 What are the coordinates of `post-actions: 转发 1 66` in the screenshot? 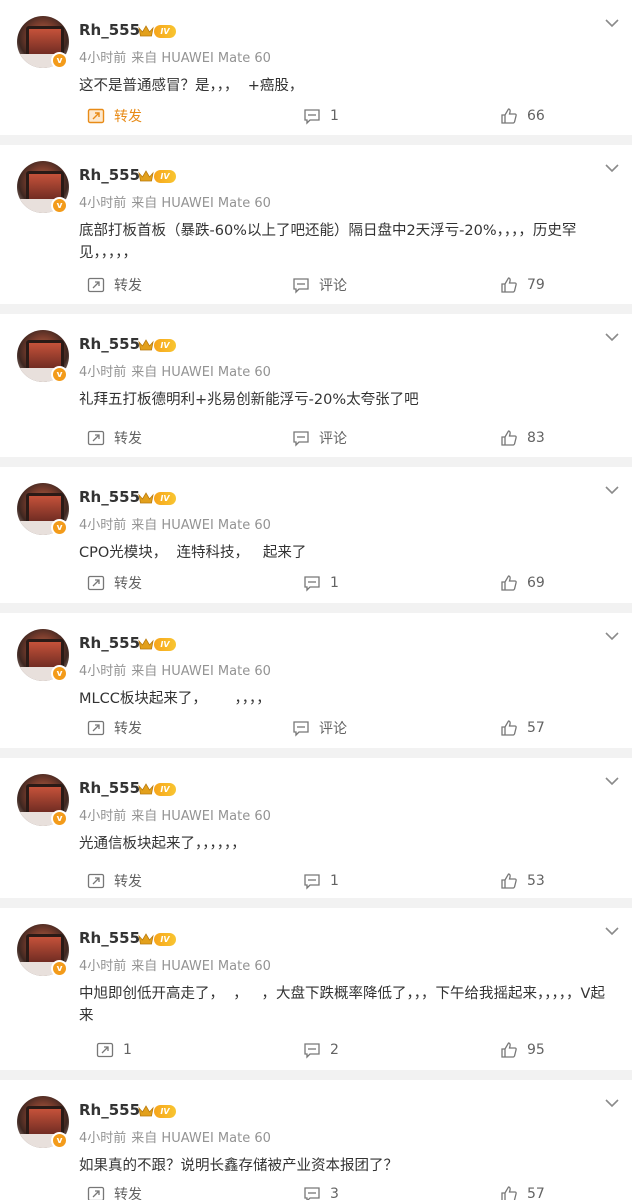 It's located at (316, 116).